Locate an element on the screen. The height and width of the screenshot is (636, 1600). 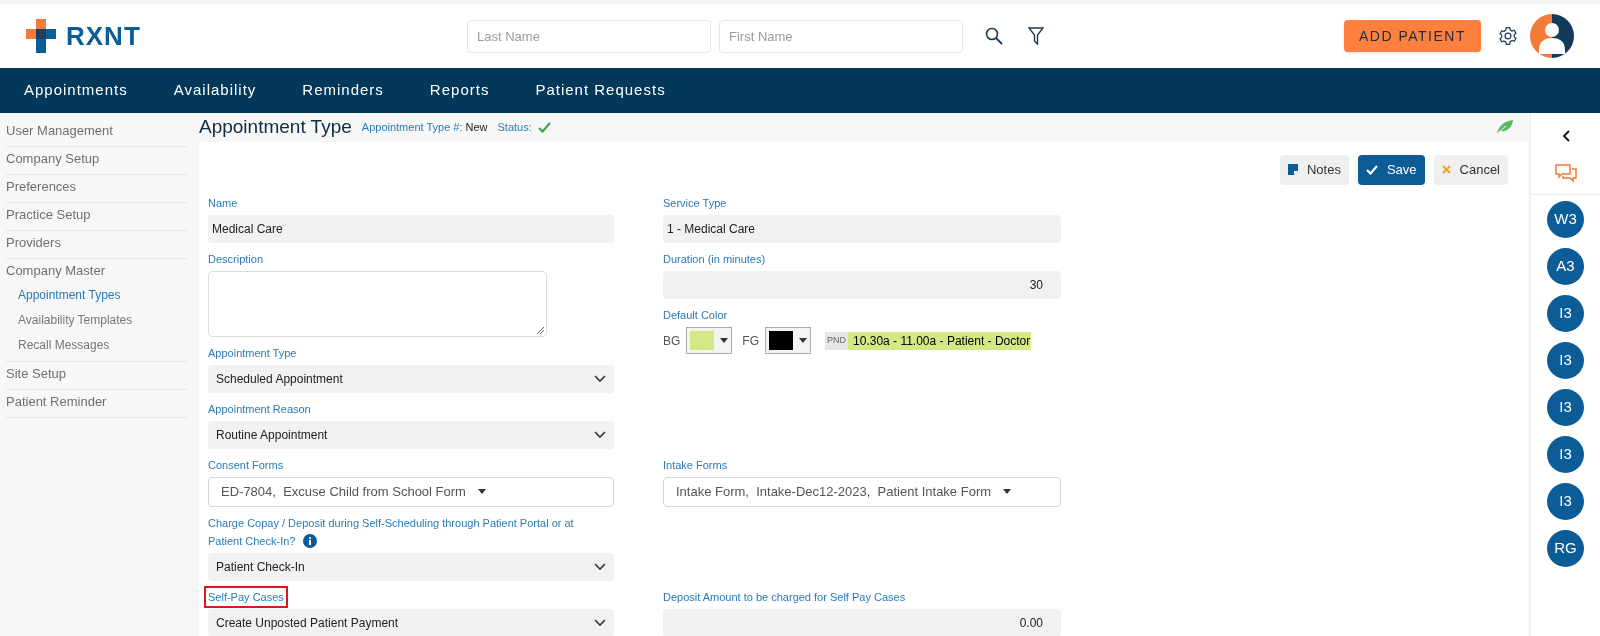
nav-tab: Reminders is located at coordinates (343, 90).